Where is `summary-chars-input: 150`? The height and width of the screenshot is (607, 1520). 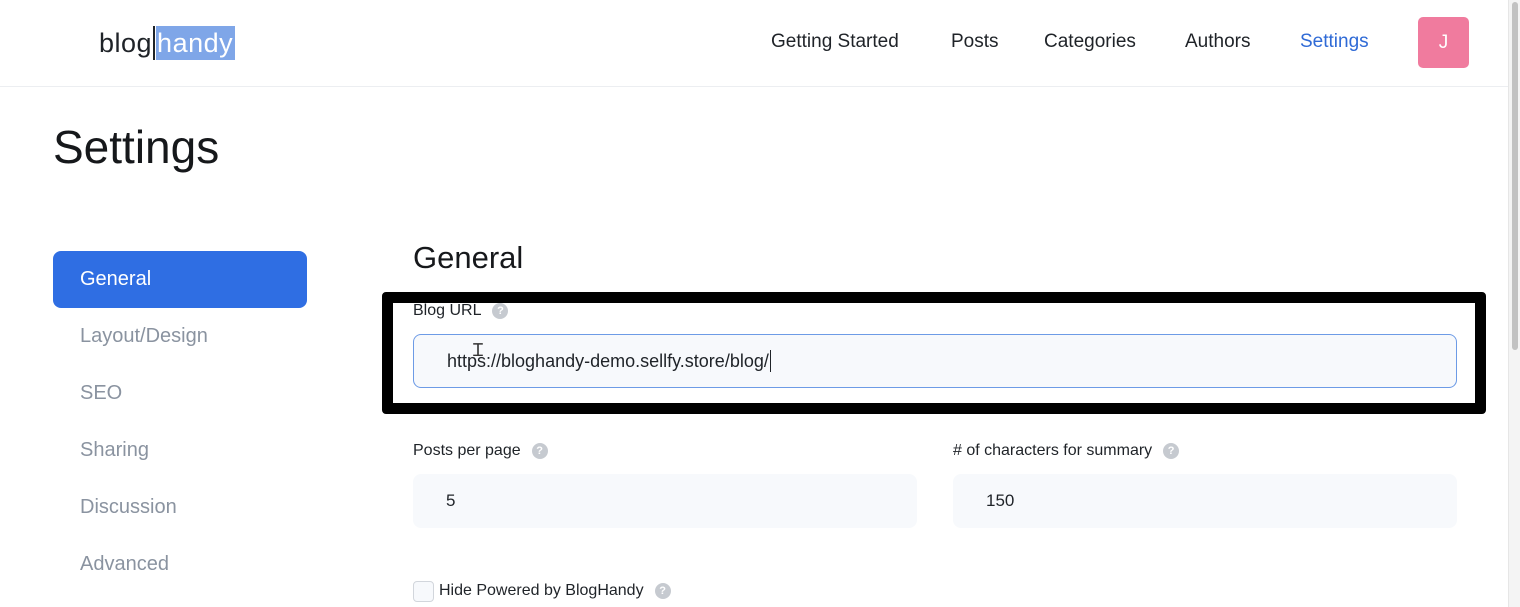
summary-chars-input: 150 is located at coordinates (1205, 501).